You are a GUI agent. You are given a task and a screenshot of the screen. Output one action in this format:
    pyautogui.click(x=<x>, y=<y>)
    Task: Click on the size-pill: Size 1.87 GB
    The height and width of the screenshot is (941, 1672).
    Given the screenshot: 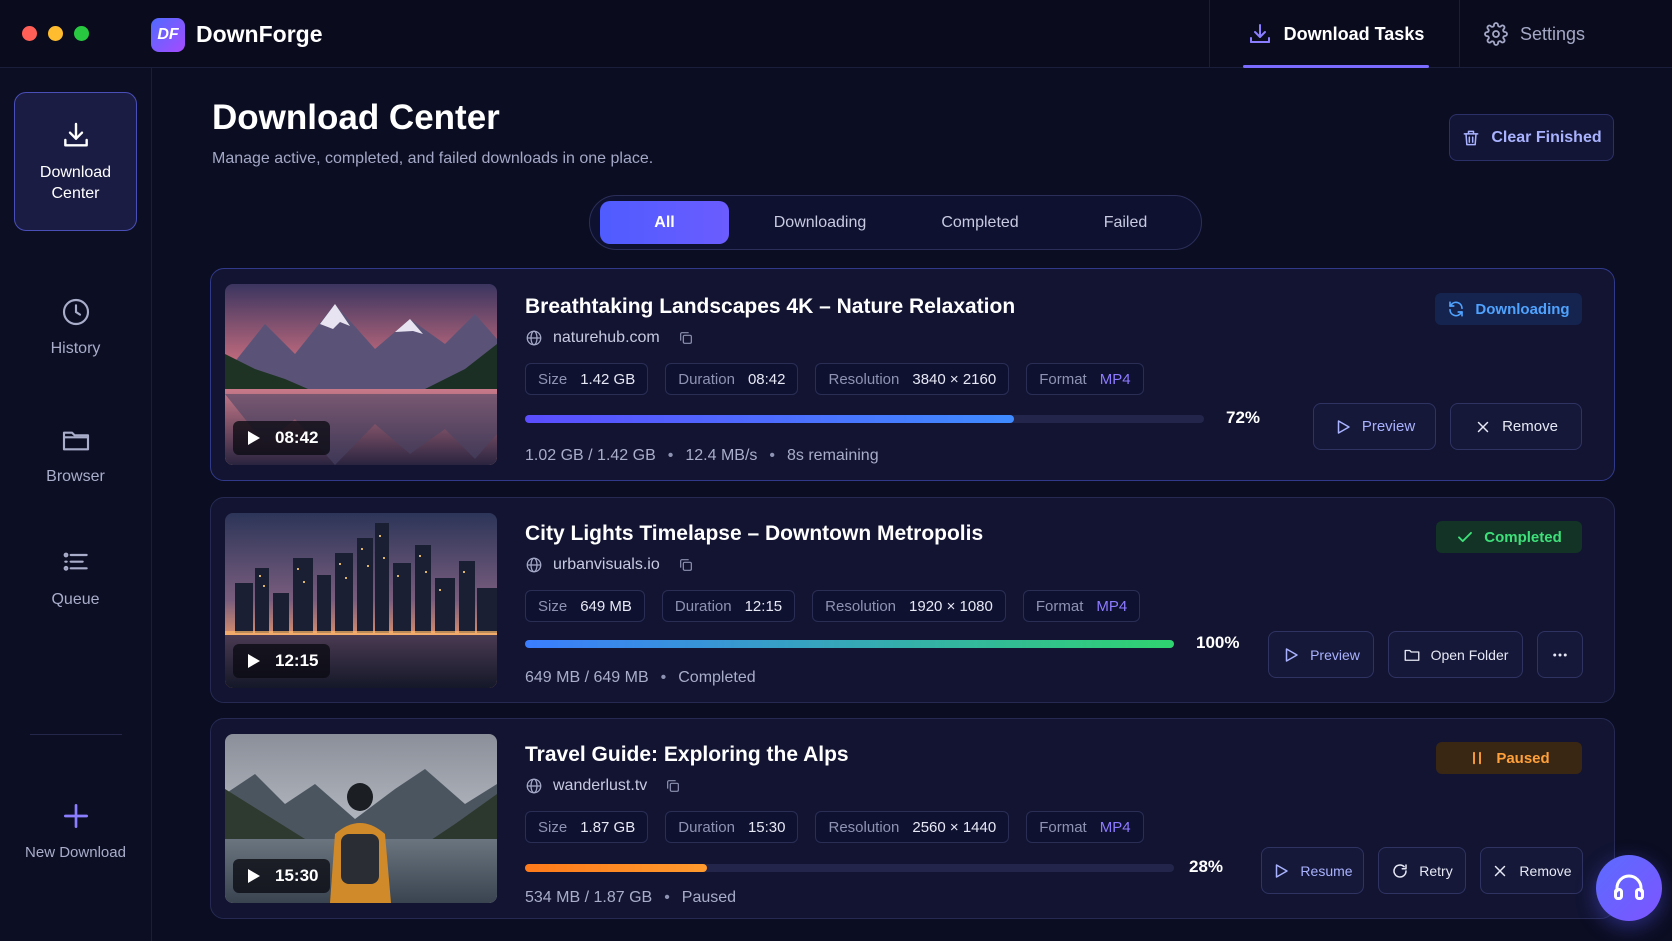 What is the action you would take?
    pyautogui.click(x=587, y=827)
    